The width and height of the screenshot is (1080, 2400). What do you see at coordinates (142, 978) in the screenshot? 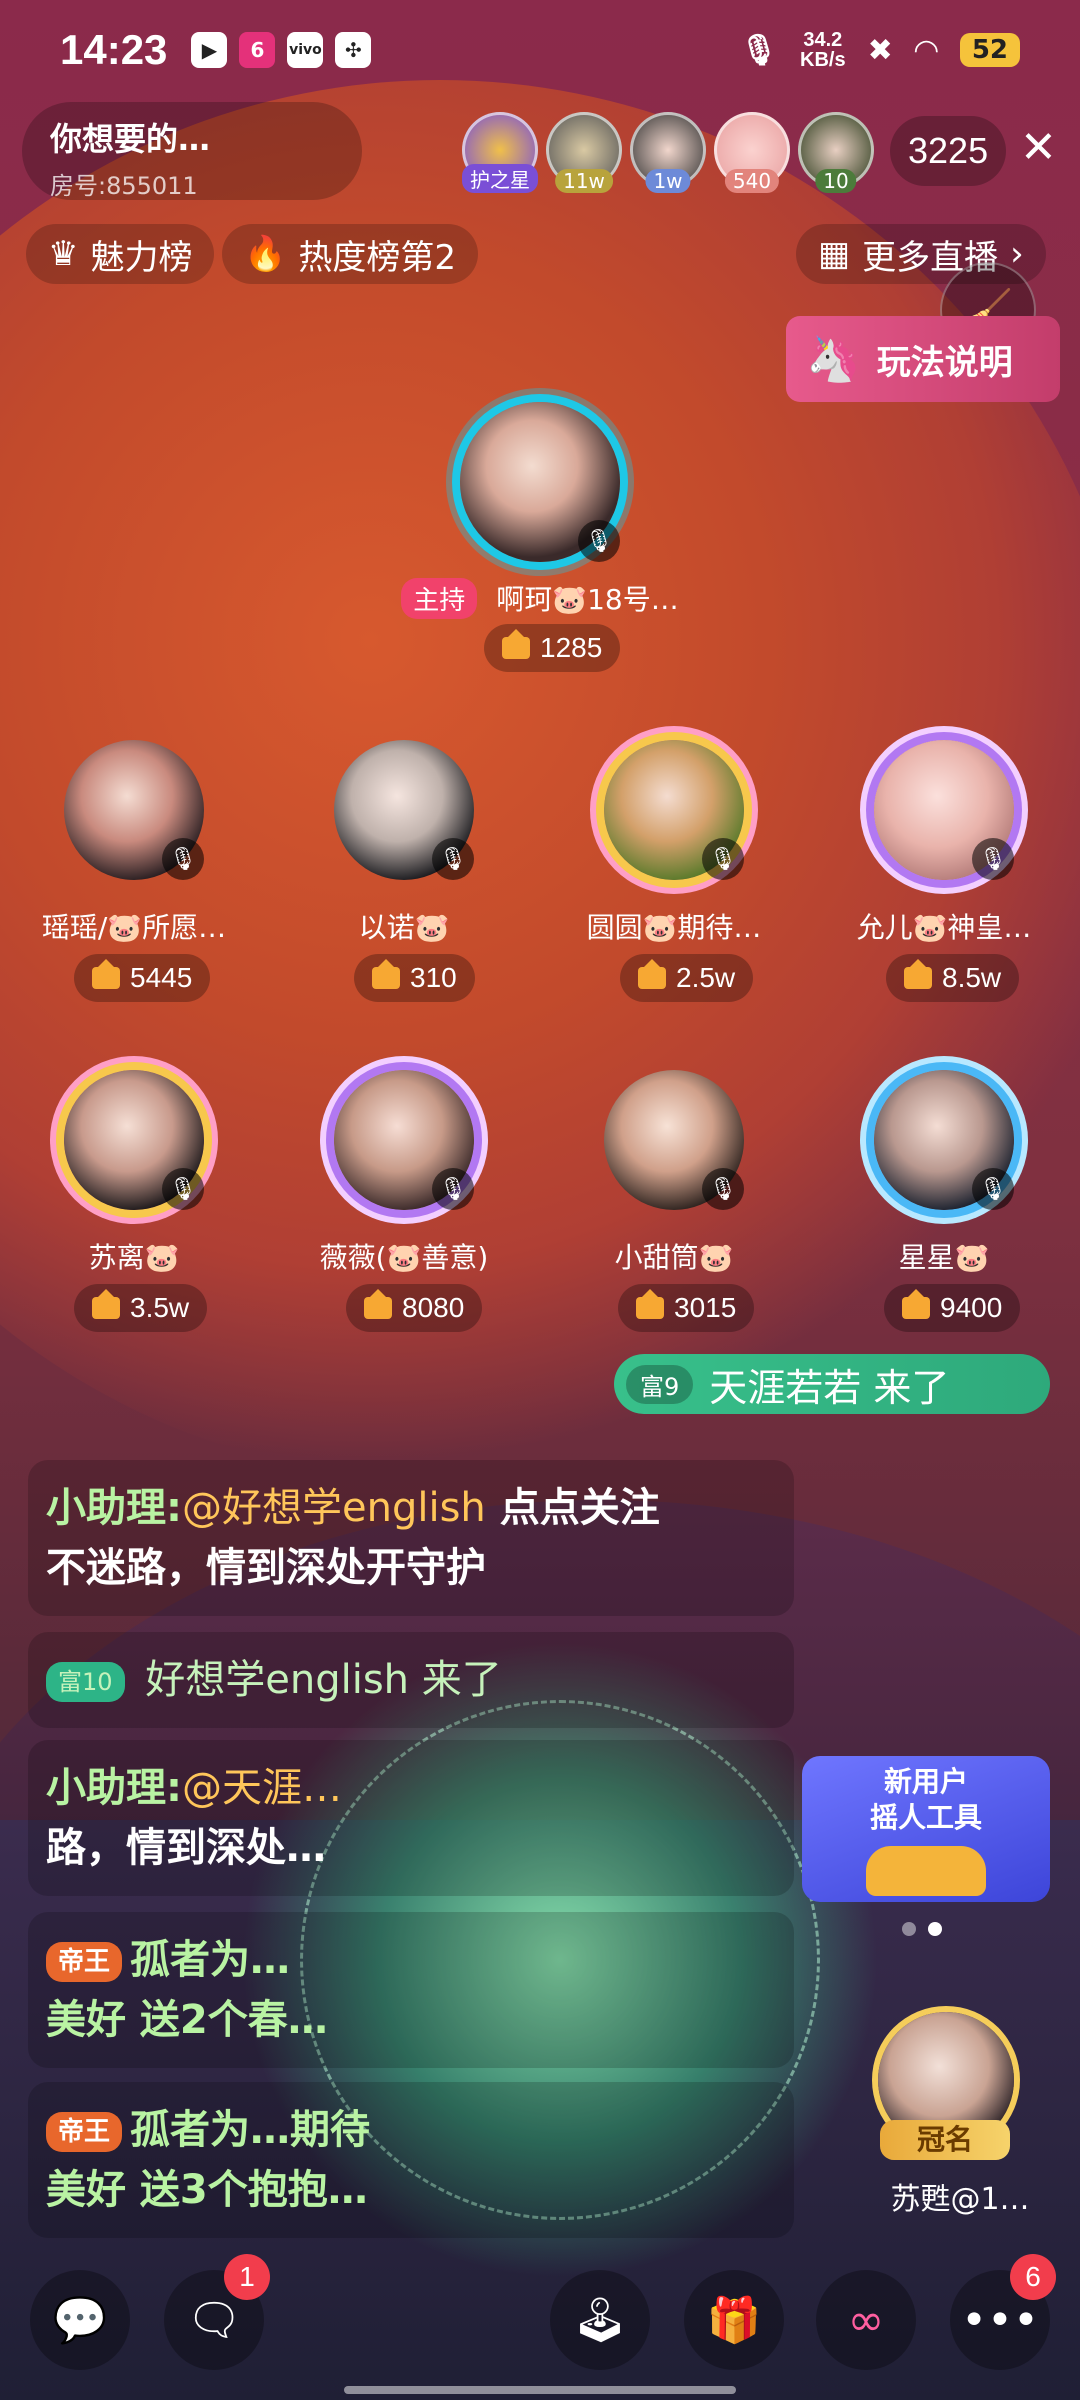
I see `seat-score: 5445` at bounding box center [142, 978].